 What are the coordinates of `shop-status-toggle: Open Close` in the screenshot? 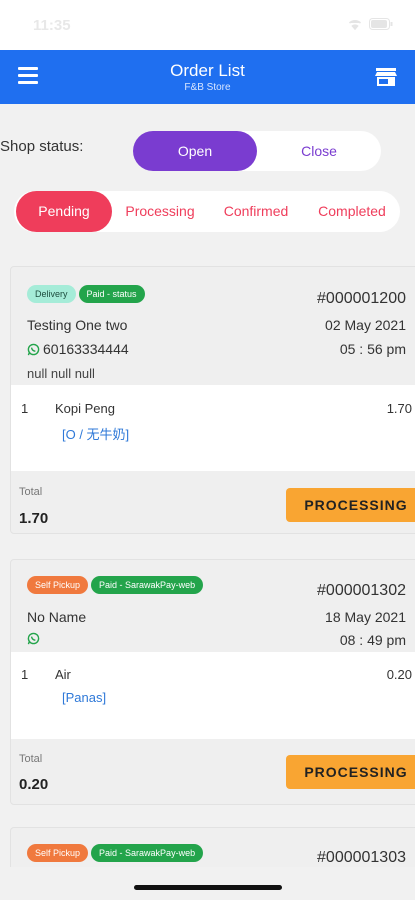 It's located at (257, 151).